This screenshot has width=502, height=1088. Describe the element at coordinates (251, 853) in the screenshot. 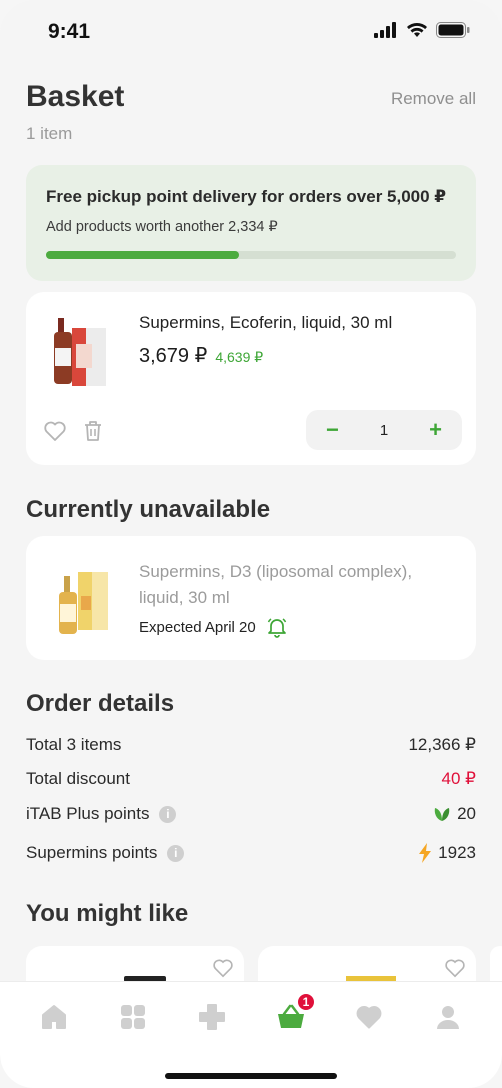

I see `supermins-points-row: Supermins points i 1923` at that location.